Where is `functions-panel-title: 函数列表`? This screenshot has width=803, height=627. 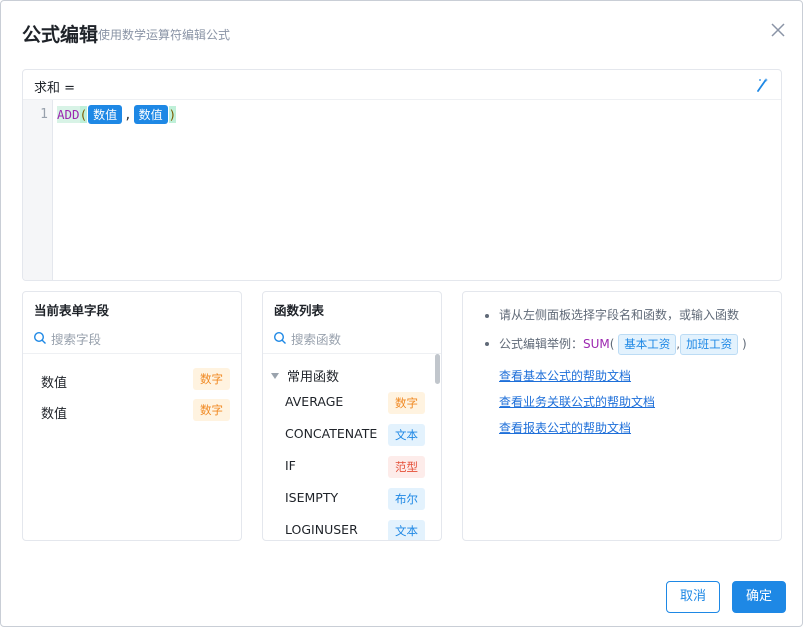
functions-panel-title: 函数列表 is located at coordinates (299, 310).